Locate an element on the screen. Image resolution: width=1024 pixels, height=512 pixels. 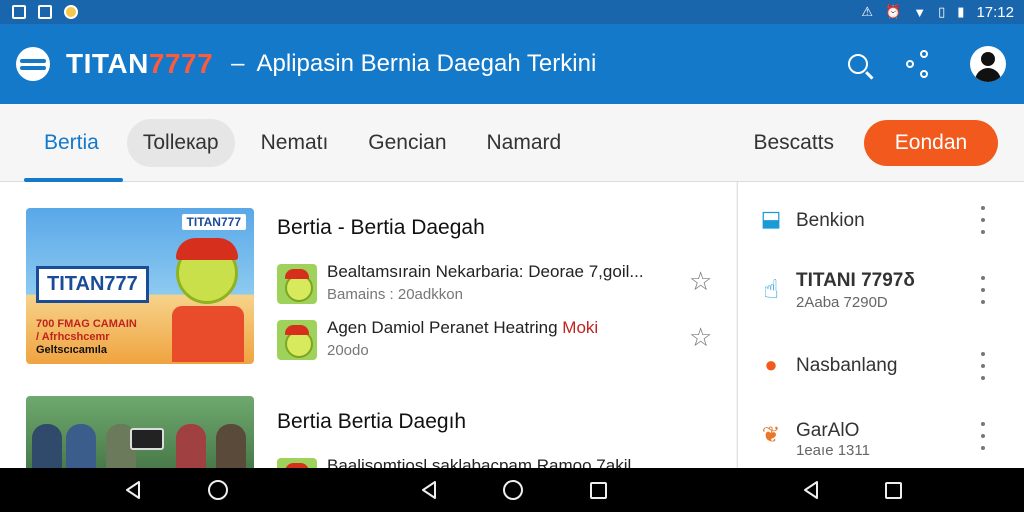
side-item-garalo: ❦ GarAlO 1eaıe 1311 is located at coordinates (881, 436).